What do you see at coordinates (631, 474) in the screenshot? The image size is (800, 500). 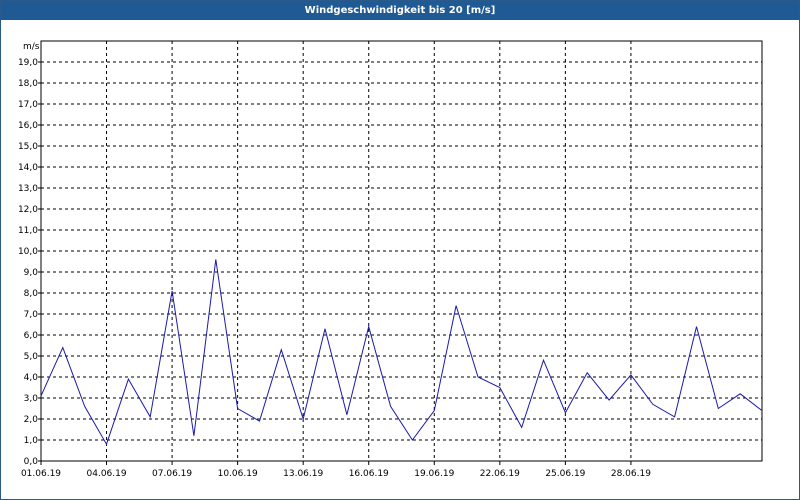 I see `x-tick-label: 28.06.19` at bounding box center [631, 474].